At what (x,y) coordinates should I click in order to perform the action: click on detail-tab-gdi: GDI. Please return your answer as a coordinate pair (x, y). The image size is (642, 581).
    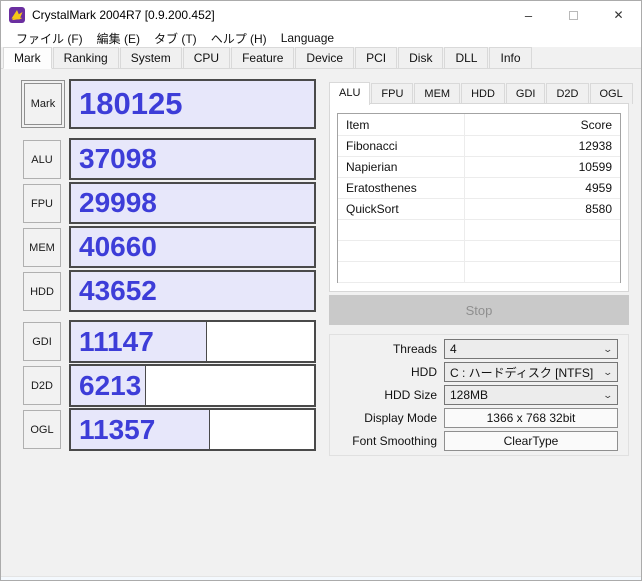
    Looking at the image, I should click on (525, 93).